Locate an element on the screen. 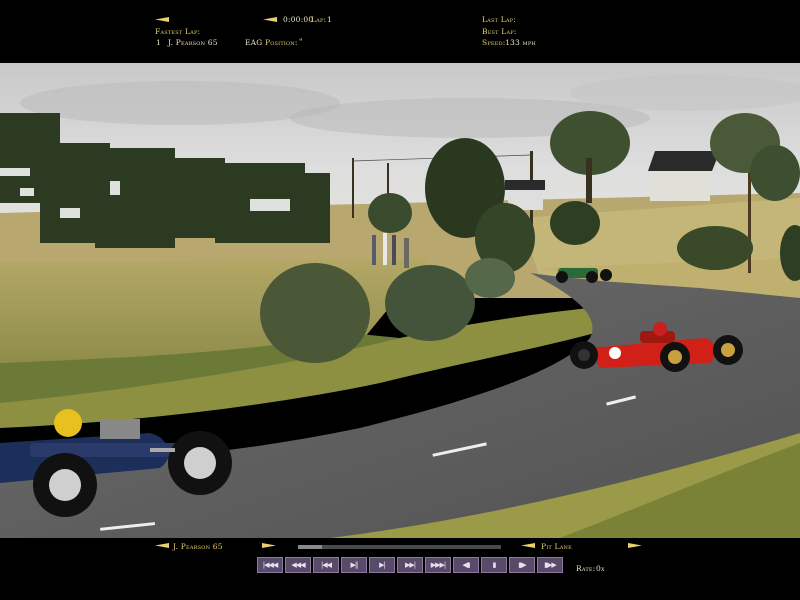 This screenshot has width=800, height=600. rate-label: Rate: is located at coordinates (586, 568).